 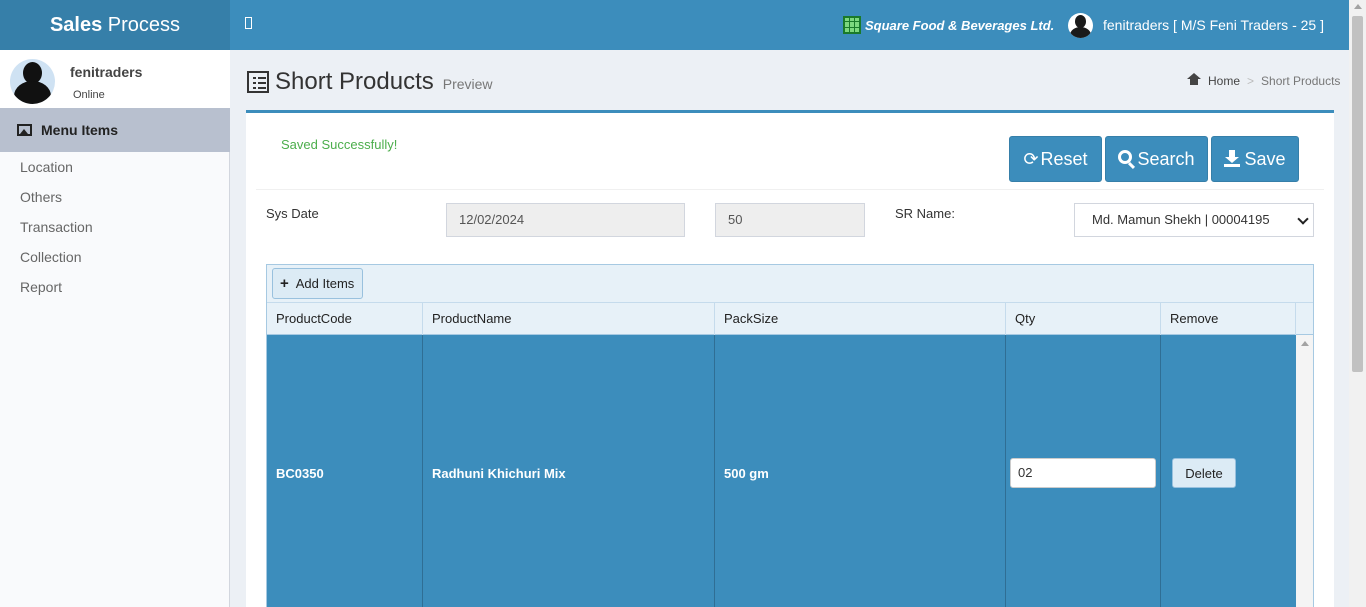 What do you see at coordinates (925, 213) in the screenshot?
I see `sr-name-label: SR Name:` at bounding box center [925, 213].